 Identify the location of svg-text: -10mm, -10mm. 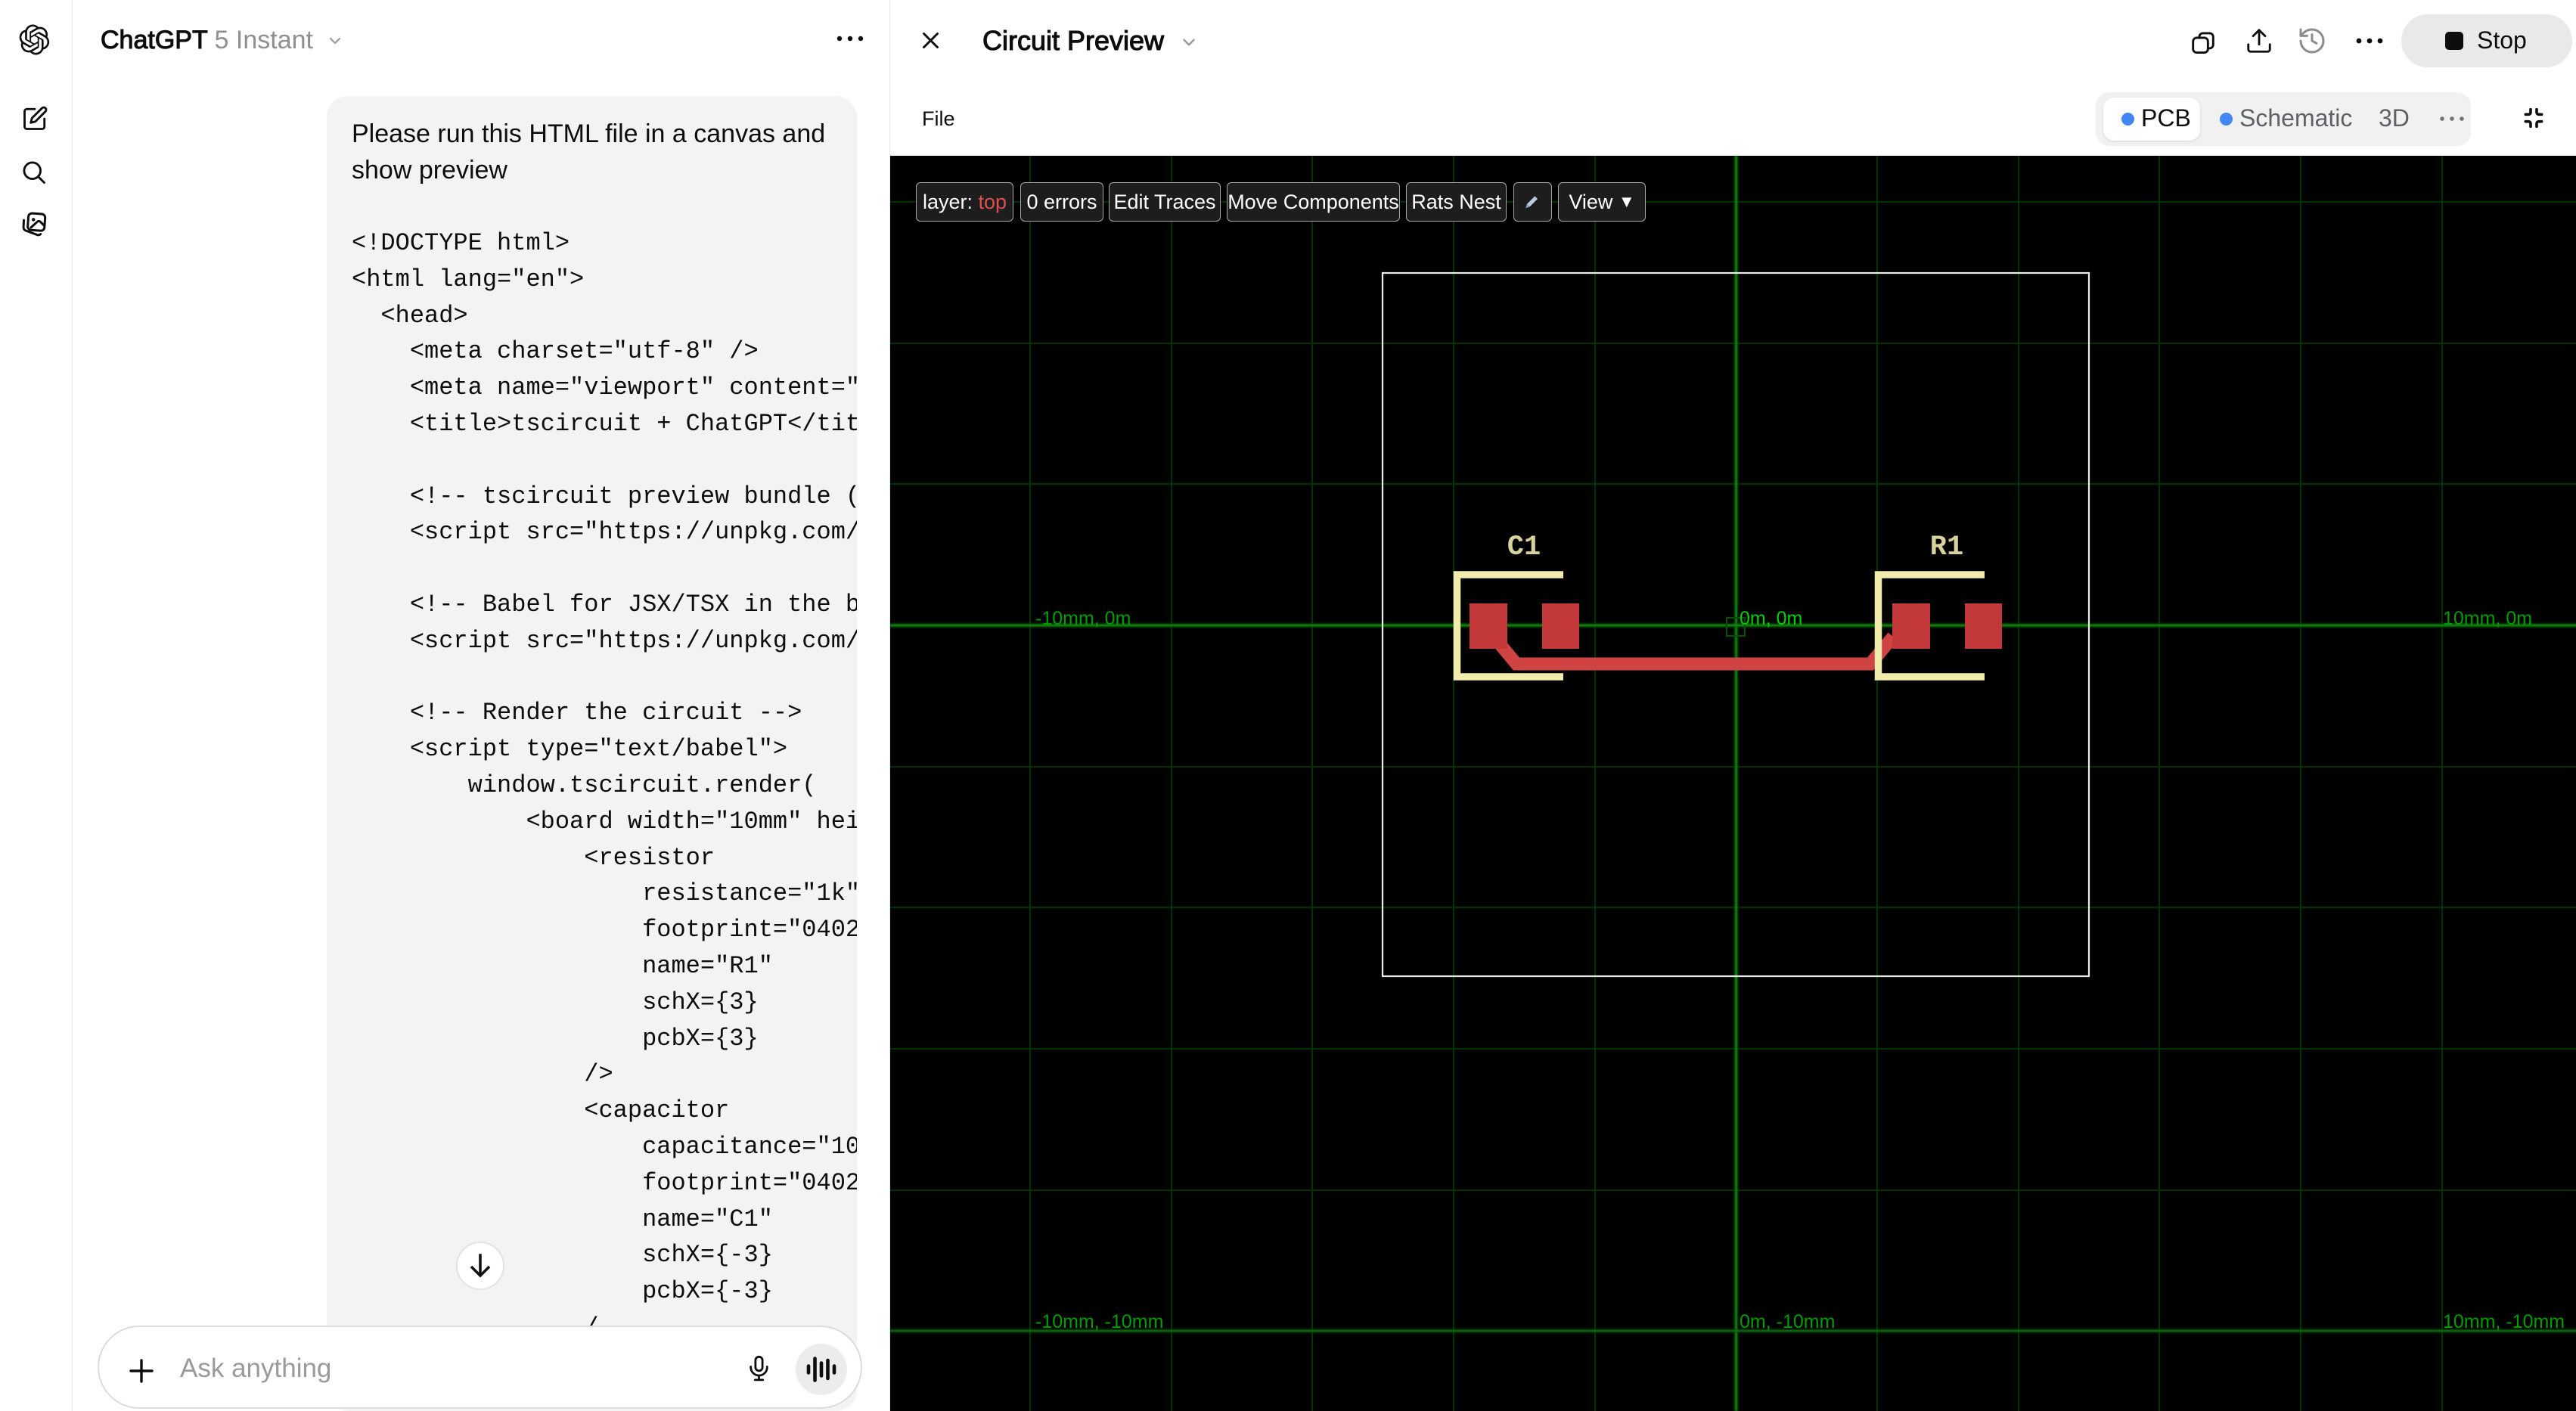
(1099, 1321).